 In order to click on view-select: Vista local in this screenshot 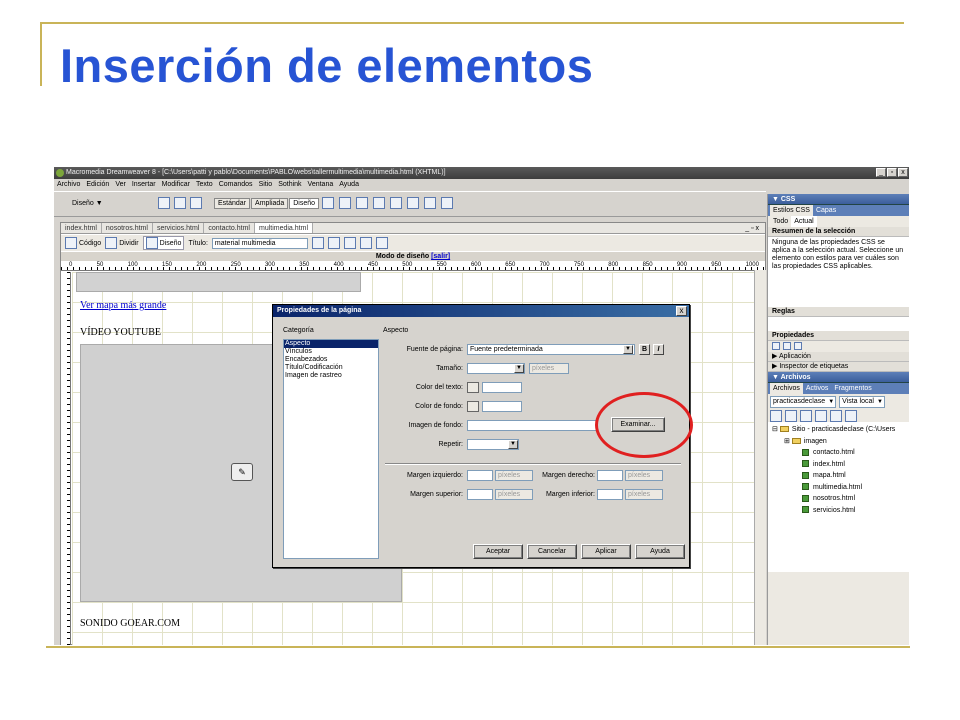, I will do `click(862, 402)`.